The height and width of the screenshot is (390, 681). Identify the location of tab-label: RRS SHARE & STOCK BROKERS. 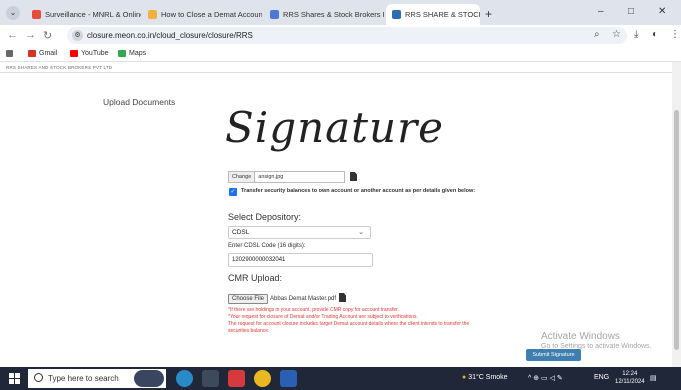
(442, 14).